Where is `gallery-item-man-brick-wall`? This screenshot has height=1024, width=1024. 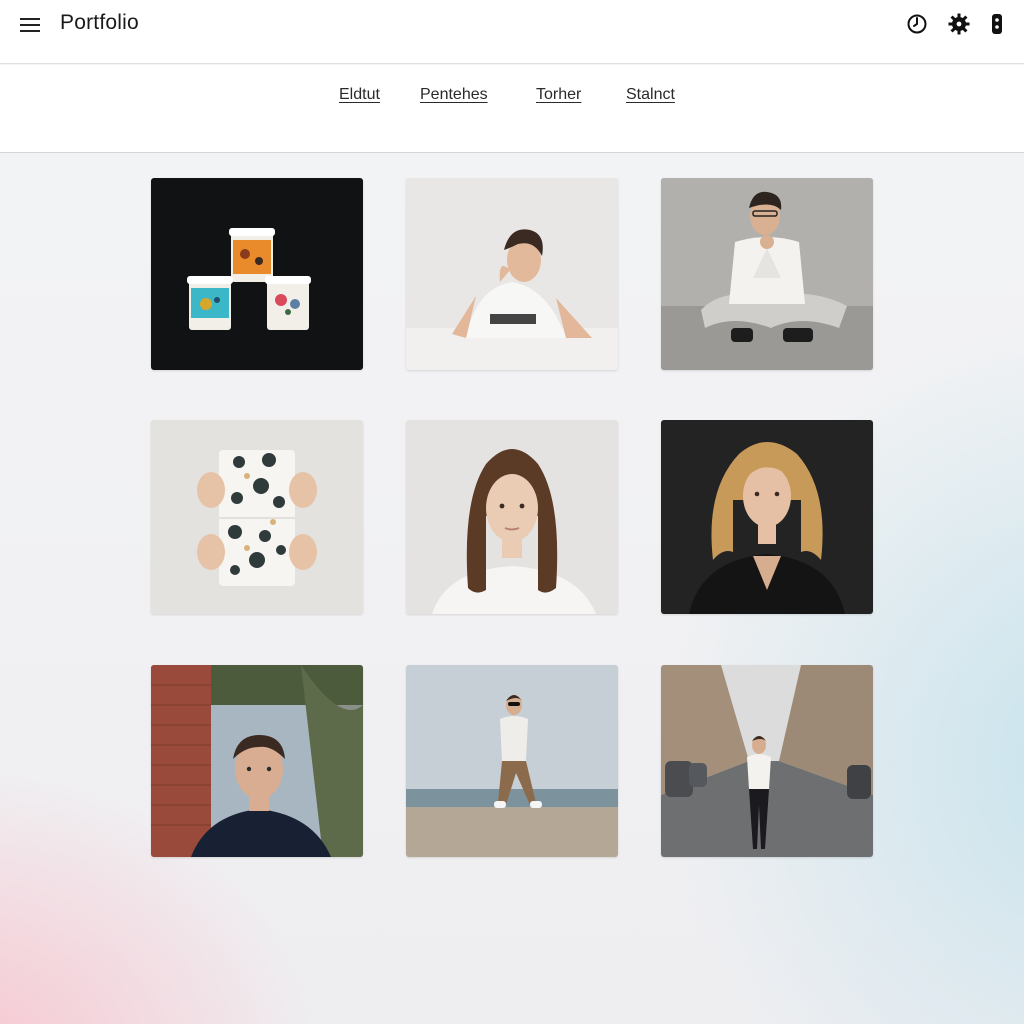 gallery-item-man-brick-wall is located at coordinates (257, 761).